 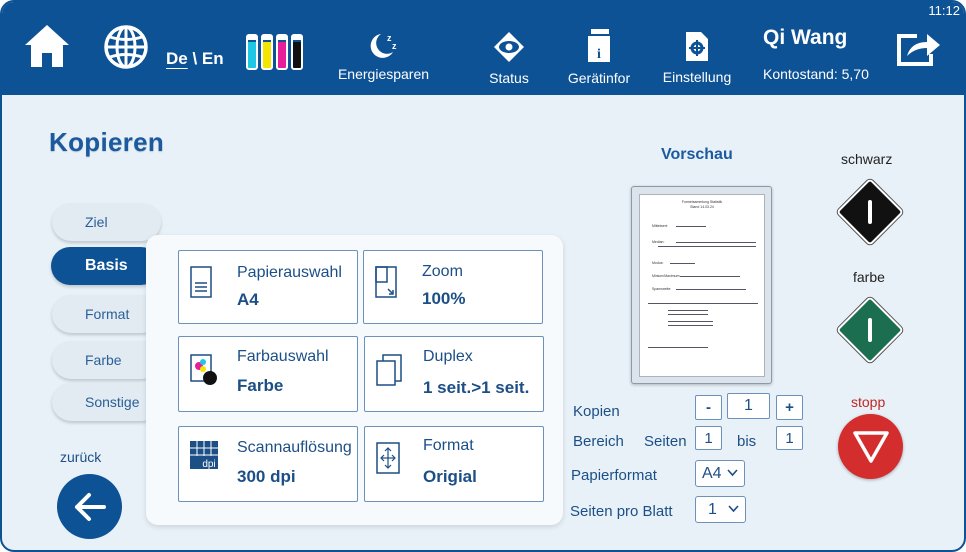 What do you see at coordinates (658, 263) in the screenshot?
I see `preview-bullet: Modus:` at bounding box center [658, 263].